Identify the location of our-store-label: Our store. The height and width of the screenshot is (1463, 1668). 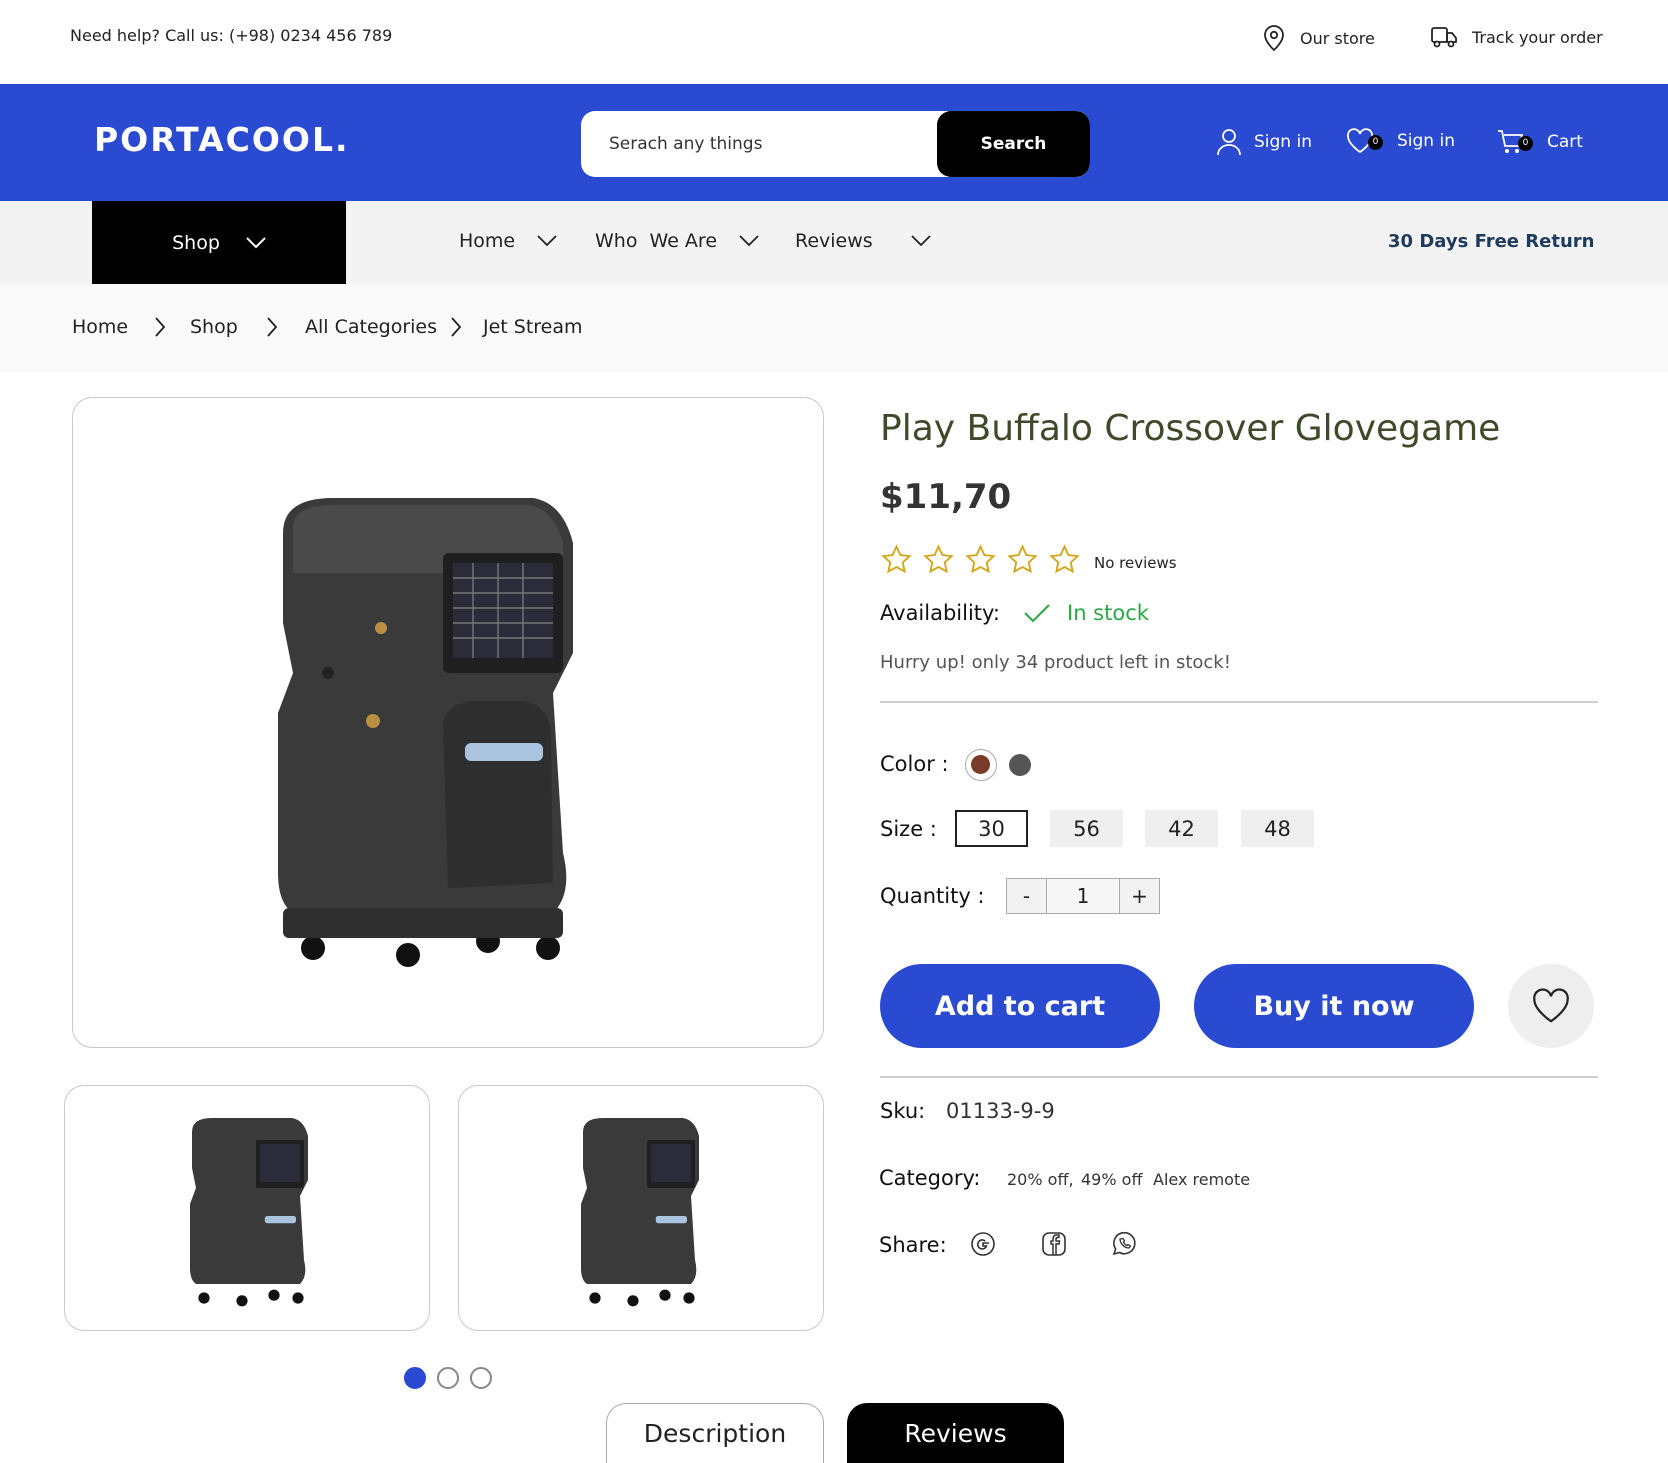
(1337, 38).